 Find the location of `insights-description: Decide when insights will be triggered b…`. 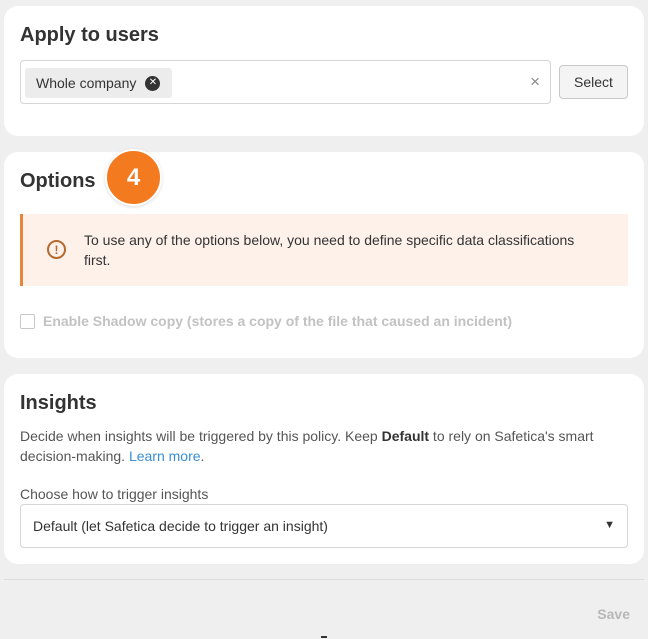

insights-description: Decide when insights will be triggered b… is located at coordinates (320, 446).